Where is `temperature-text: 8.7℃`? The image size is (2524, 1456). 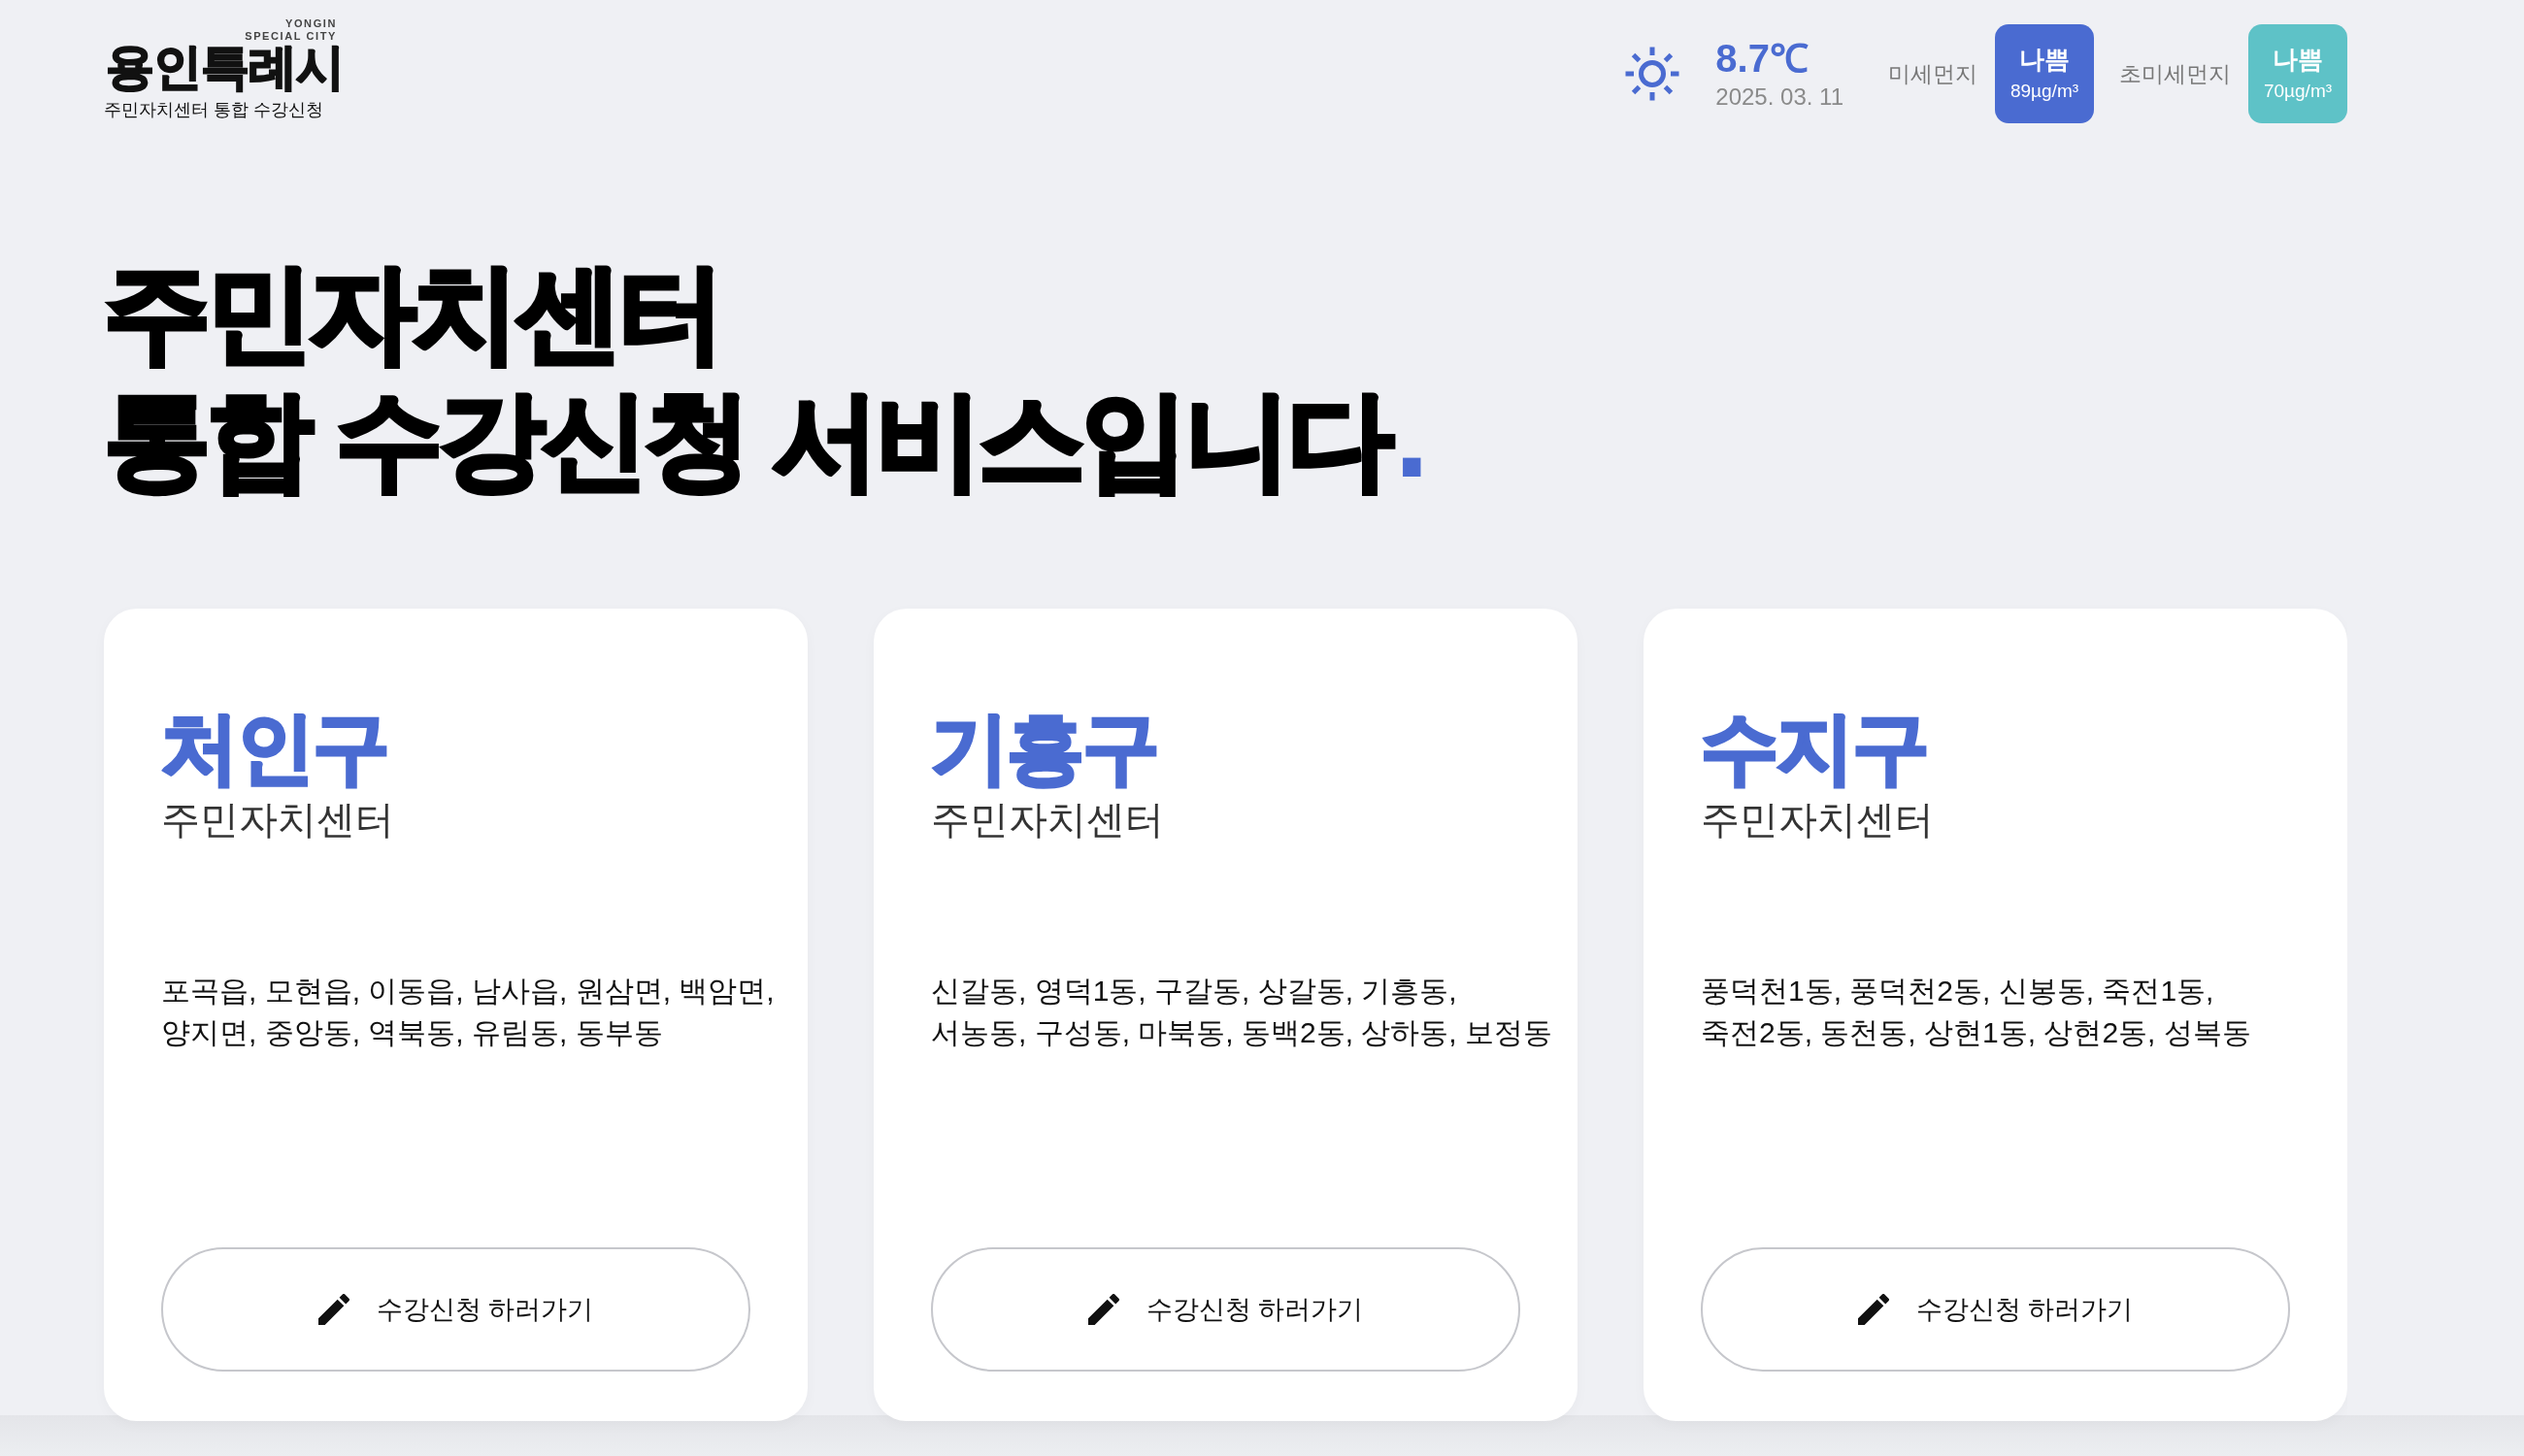 temperature-text: 8.7℃ is located at coordinates (1762, 58).